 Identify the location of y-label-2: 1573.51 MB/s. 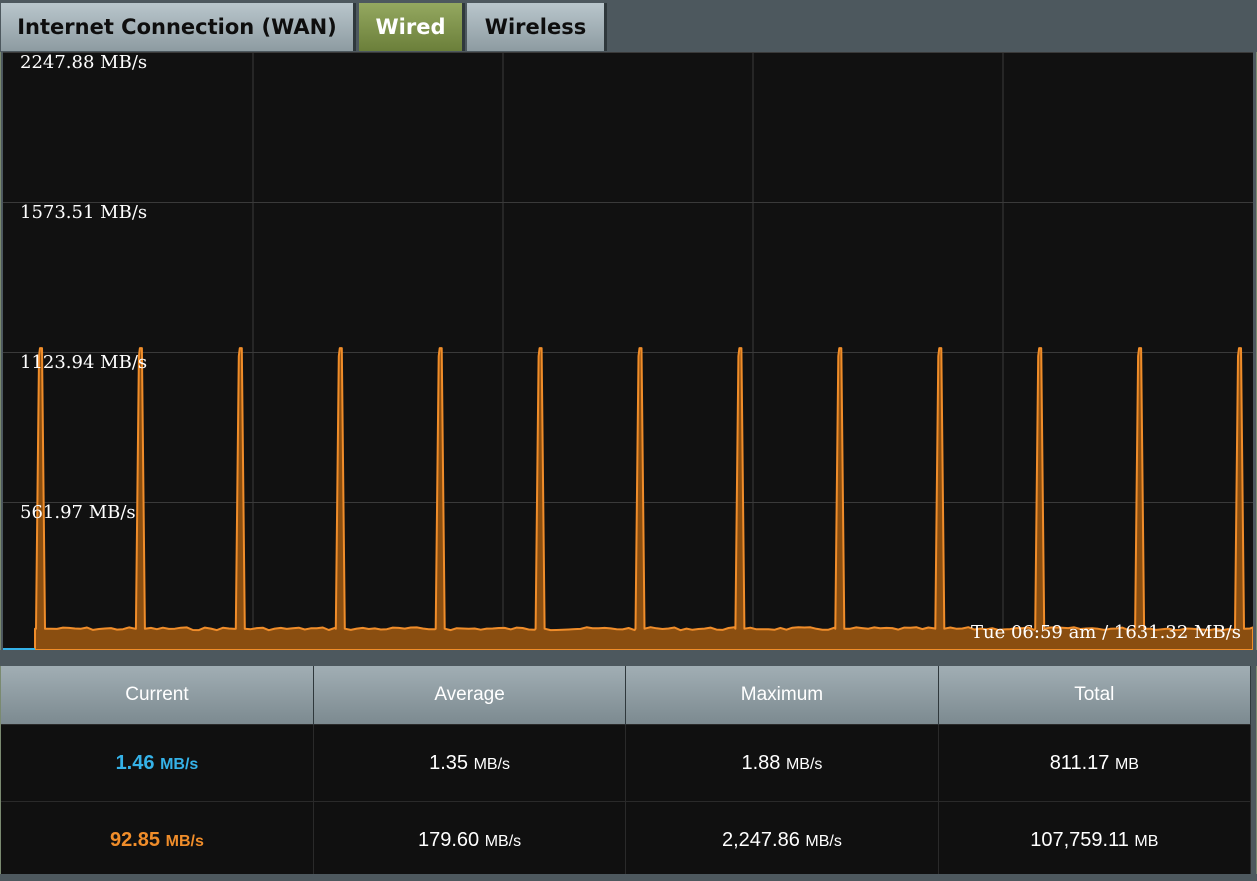
(84, 212).